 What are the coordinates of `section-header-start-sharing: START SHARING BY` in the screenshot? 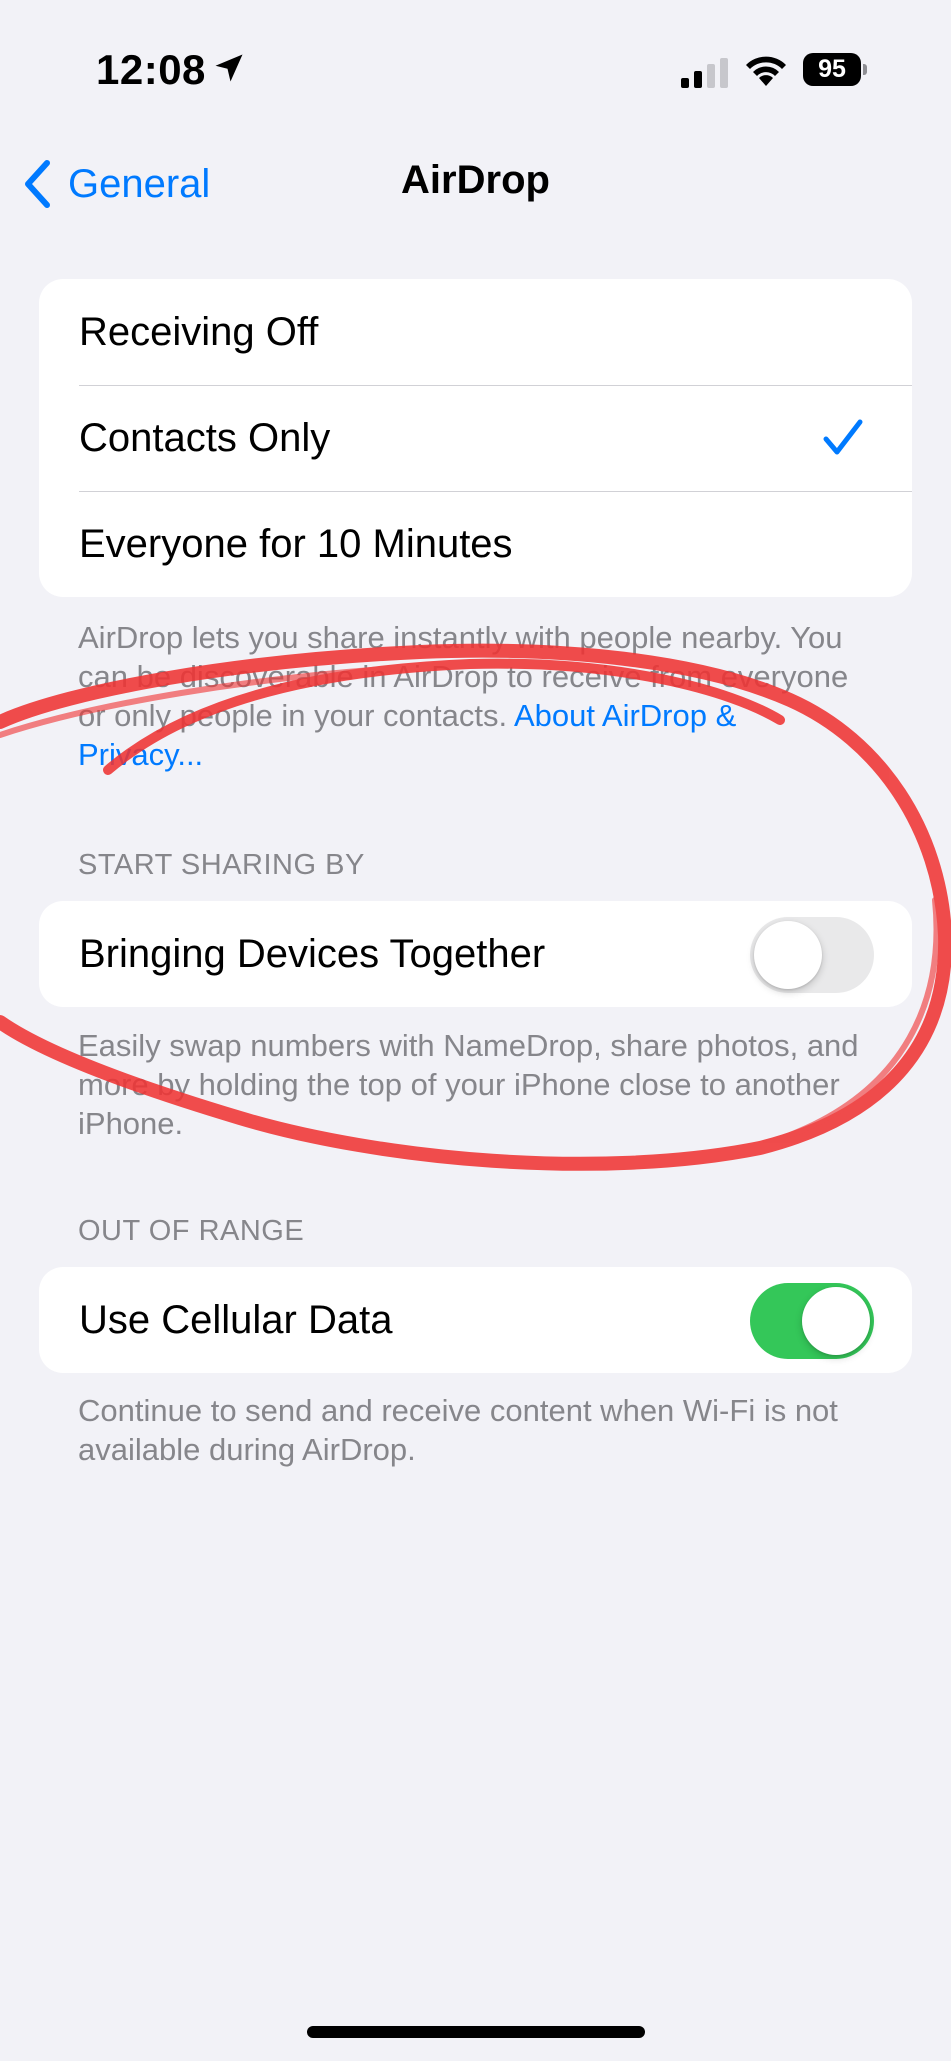 It's located at (221, 865).